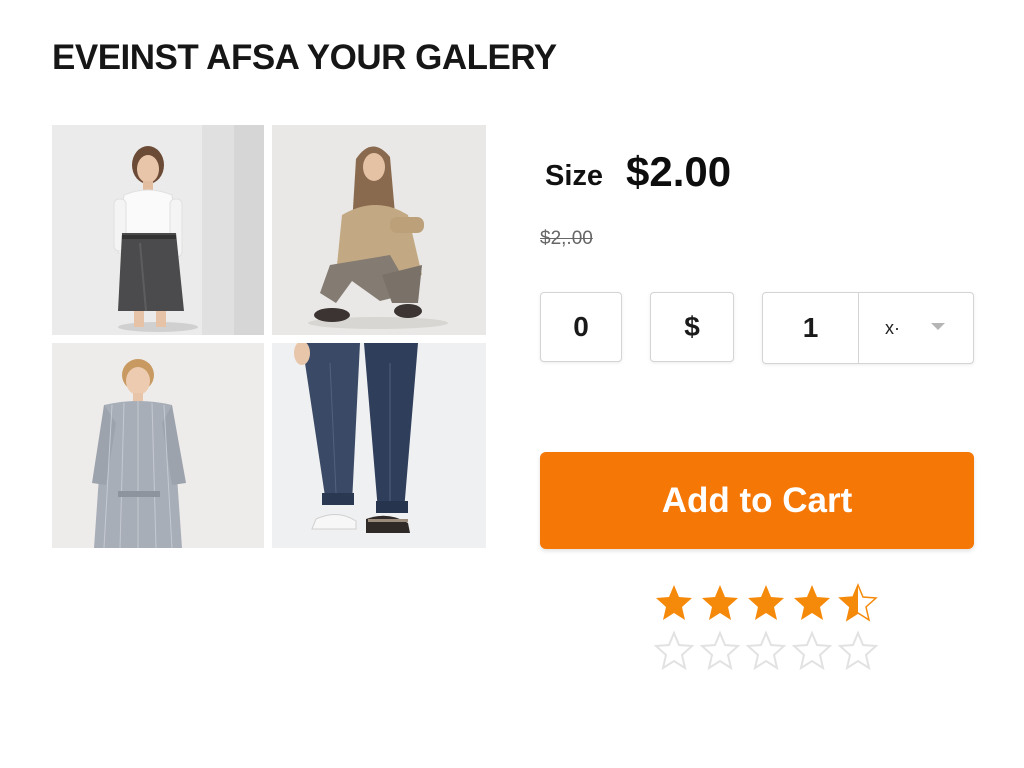 The image size is (1024, 768). I want to click on size-label: Size, so click(574, 176).